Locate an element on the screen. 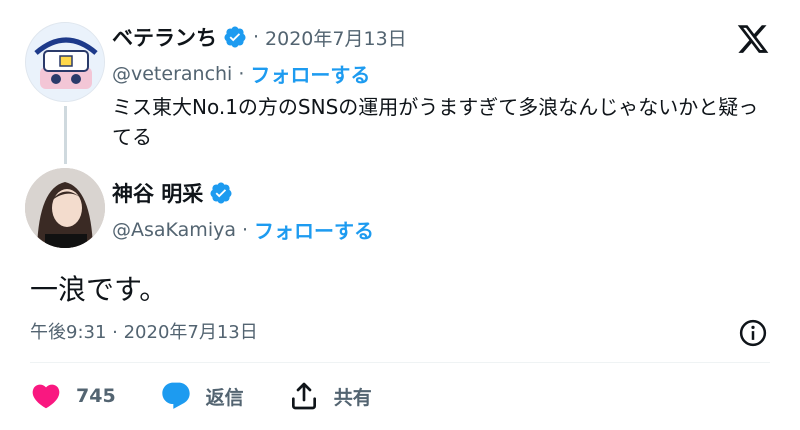 The width and height of the screenshot is (800, 430). reply-header: 神谷 明采 is located at coordinates (172, 193).